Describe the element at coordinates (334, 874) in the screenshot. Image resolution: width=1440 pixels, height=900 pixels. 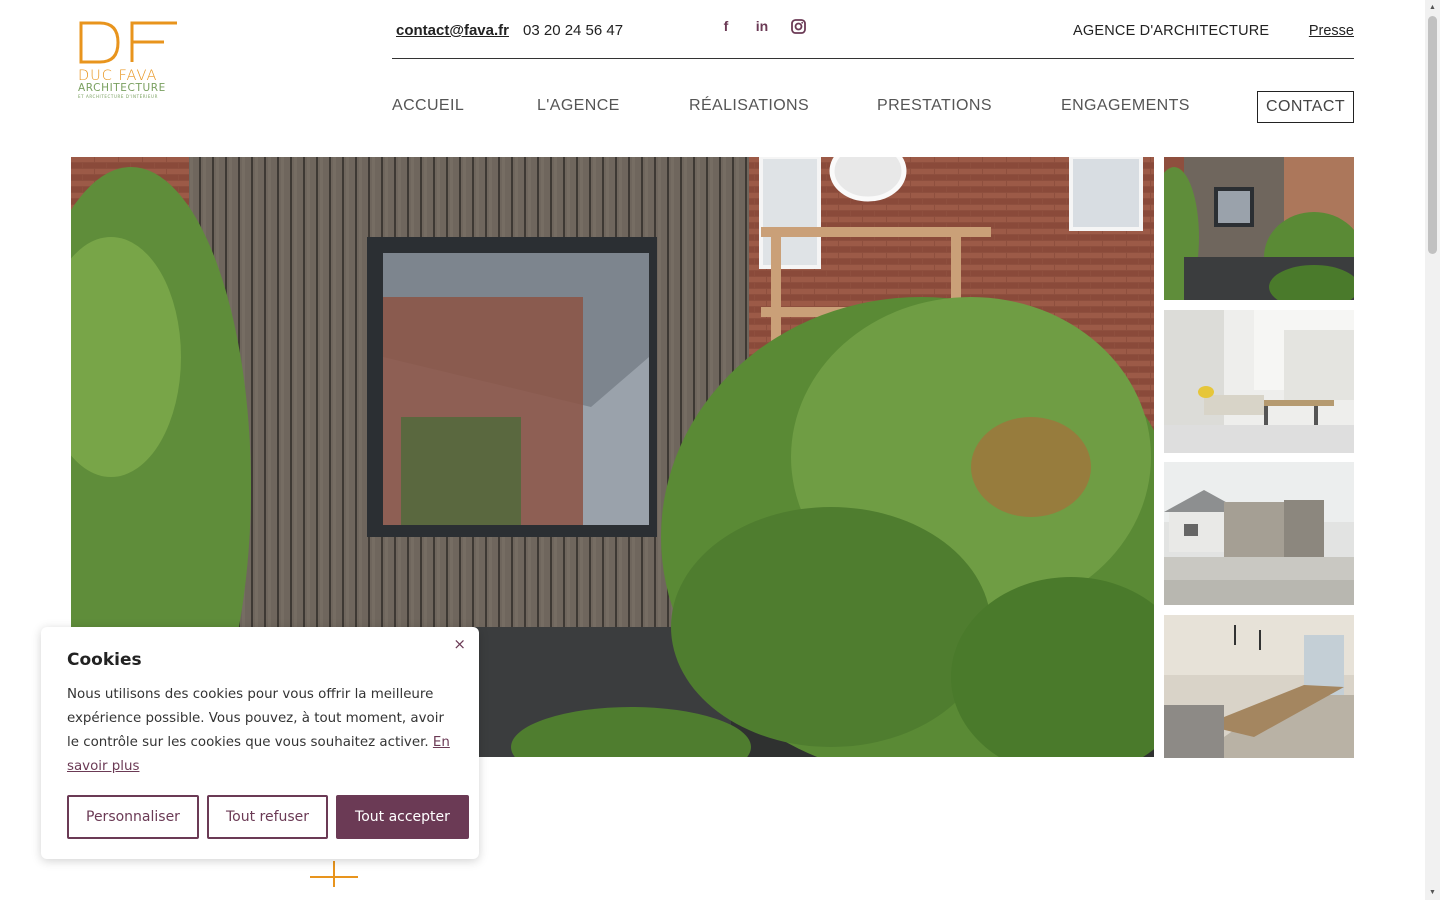
I see `plus-decoration-icon` at that location.